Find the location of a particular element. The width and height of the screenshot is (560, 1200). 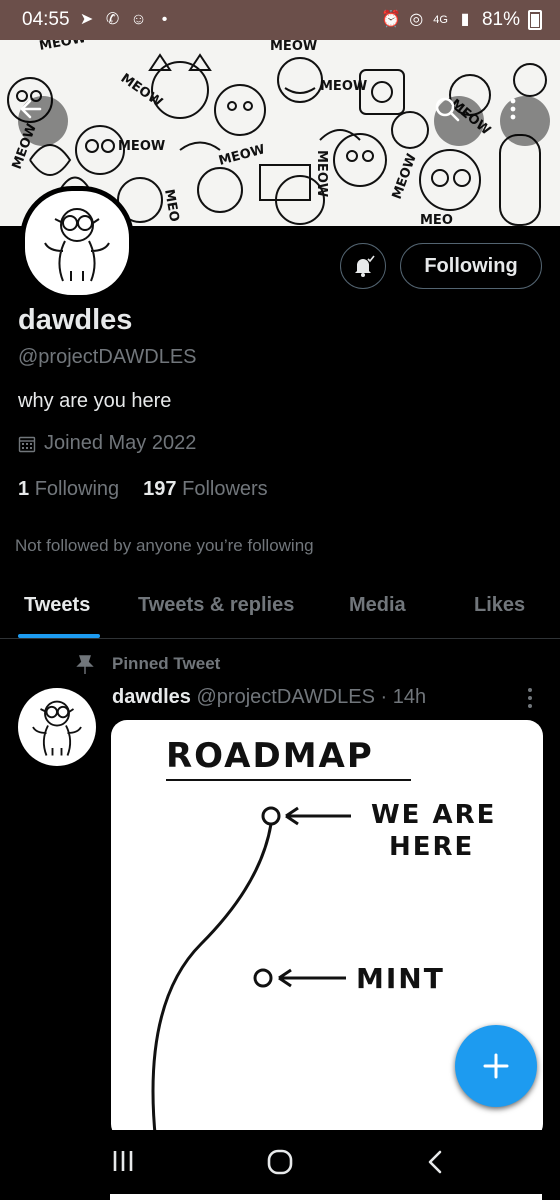

whatsapp-icon: ✆ is located at coordinates (112, 19).